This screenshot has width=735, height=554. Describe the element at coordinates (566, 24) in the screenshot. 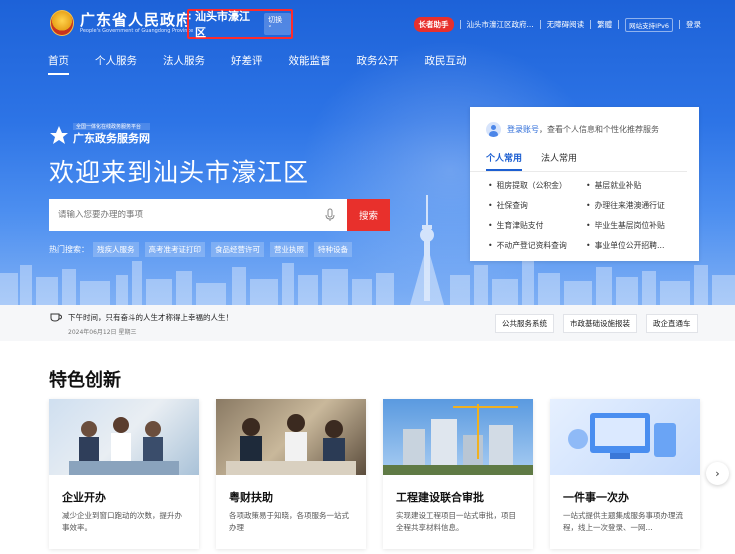

I see `accessibility-link: 无障碍阅读` at that location.